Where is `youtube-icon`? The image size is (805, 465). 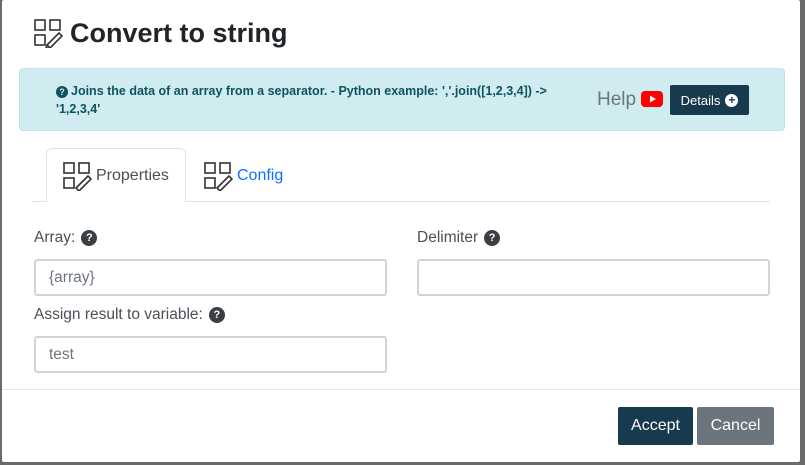 youtube-icon is located at coordinates (652, 99).